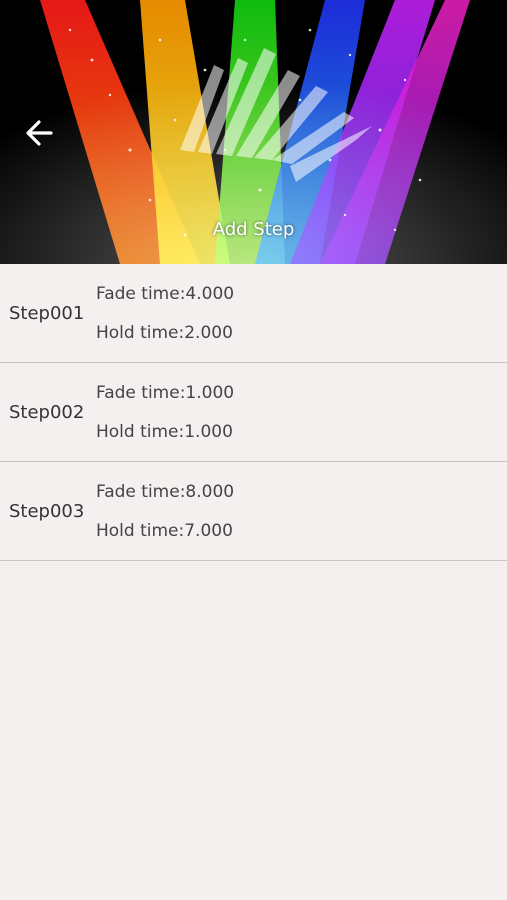  I want to click on page-title: Add Step, so click(253, 229).